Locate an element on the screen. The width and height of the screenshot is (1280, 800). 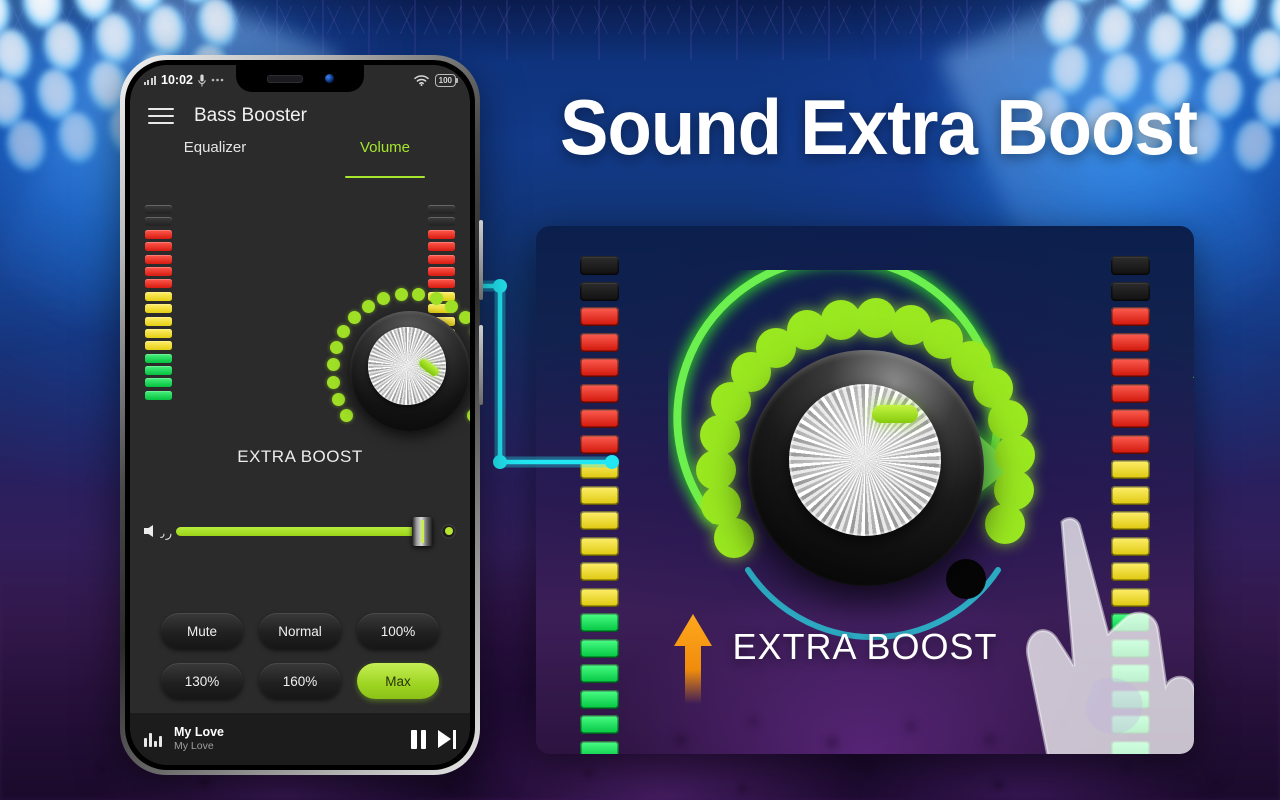
preset-button-100pct: 100% is located at coordinates (398, 631).